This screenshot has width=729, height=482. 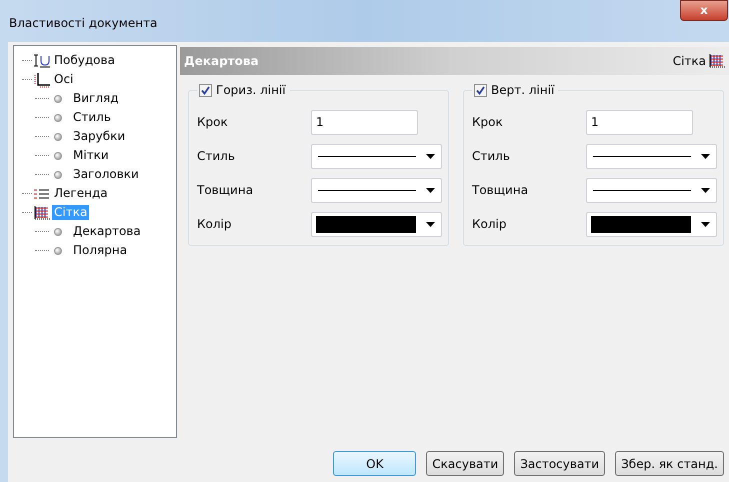 What do you see at coordinates (669, 463) in the screenshot?
I see `dialog-button: Збер. як станд.` at bounding box center [669, 463].